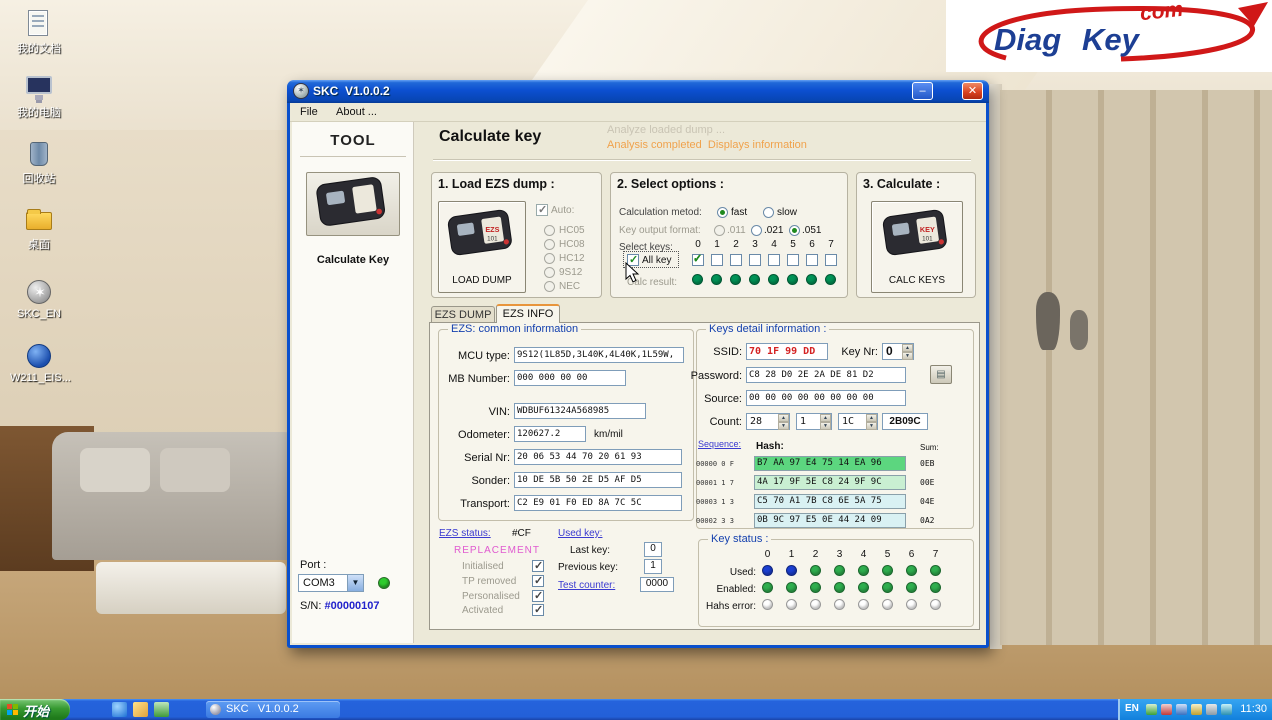  What do you see at coordinates (653, 549) in the screenshot?
I see `last-key-field: 0` at bounding box center [653, 549].